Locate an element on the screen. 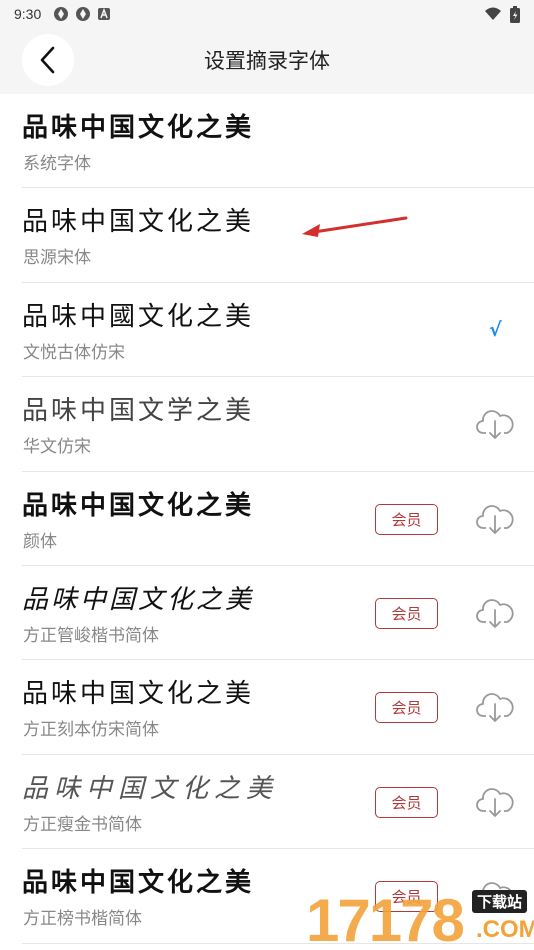  font-option-row: 品味中国文化之美颜体 会员 is located at coordinates (278, 519).